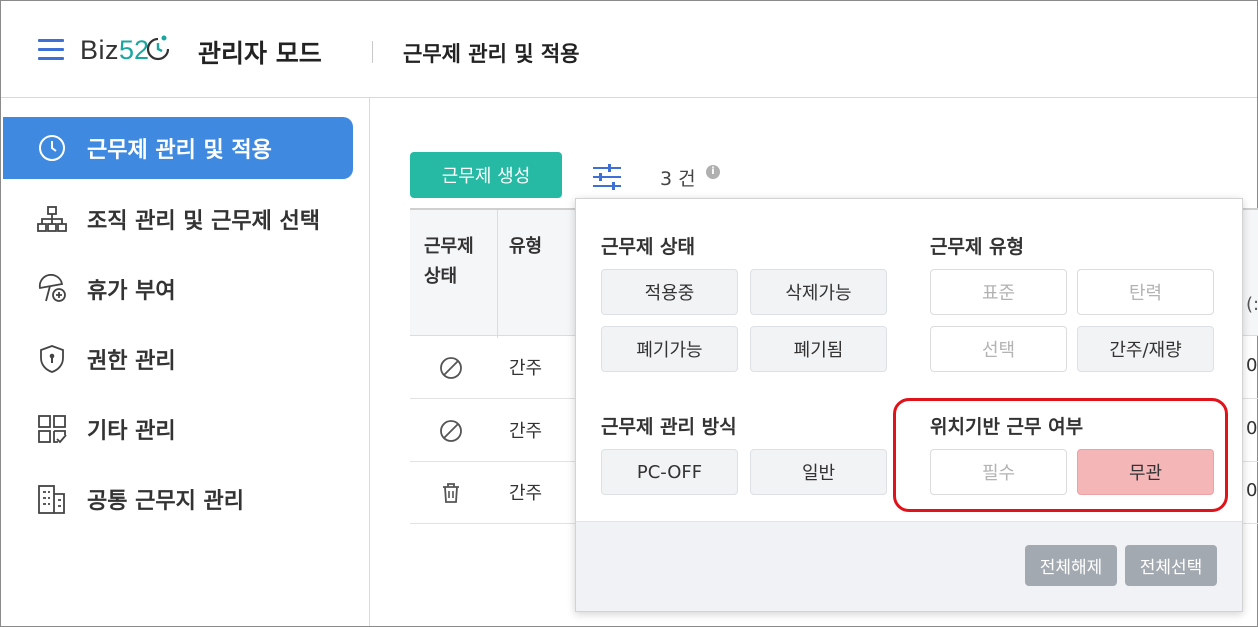 The image size is (1258, 627). What do you see at coordinates (1071, 565) in the screenshot?
I see `deselect-all-button: 전체해제` at bounding box center [1071, 565].